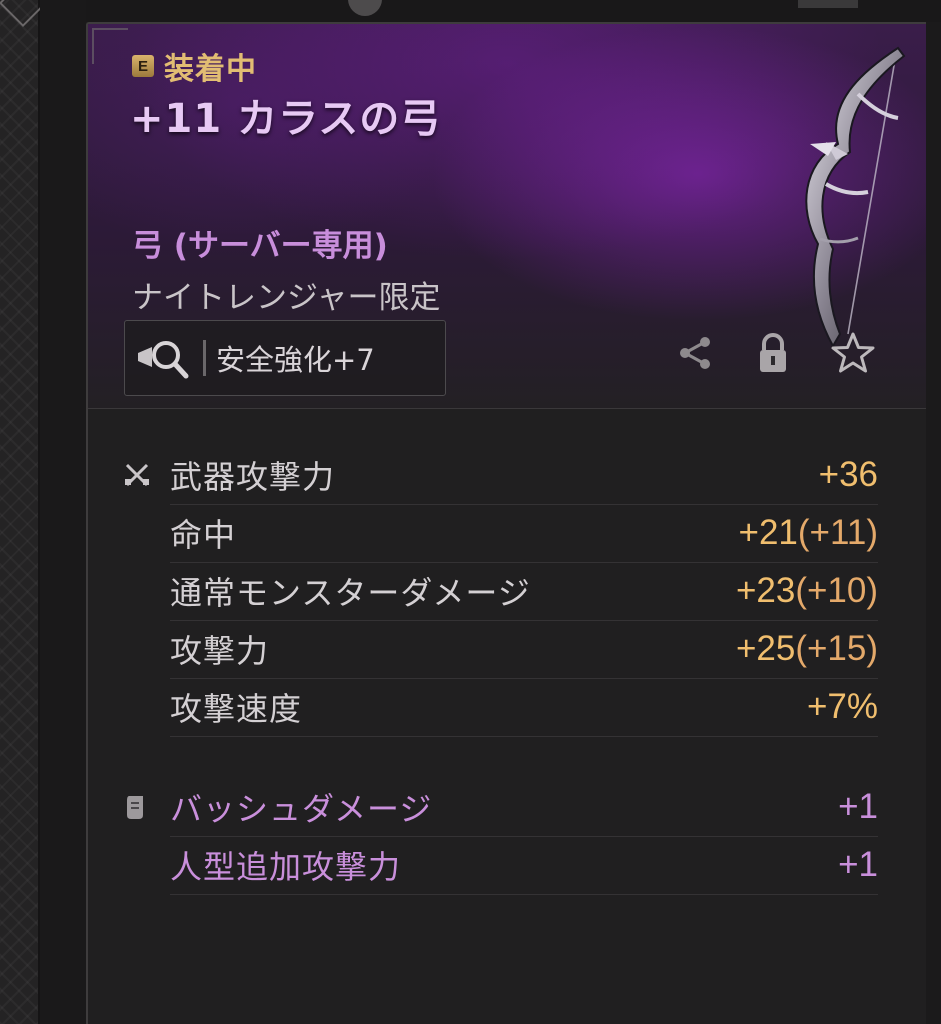  Describe the element at coordinates (524, 865) in the screenshot. I see `stat-row-humanoid-attack: 人型追加攻撃力 +1` at that location.